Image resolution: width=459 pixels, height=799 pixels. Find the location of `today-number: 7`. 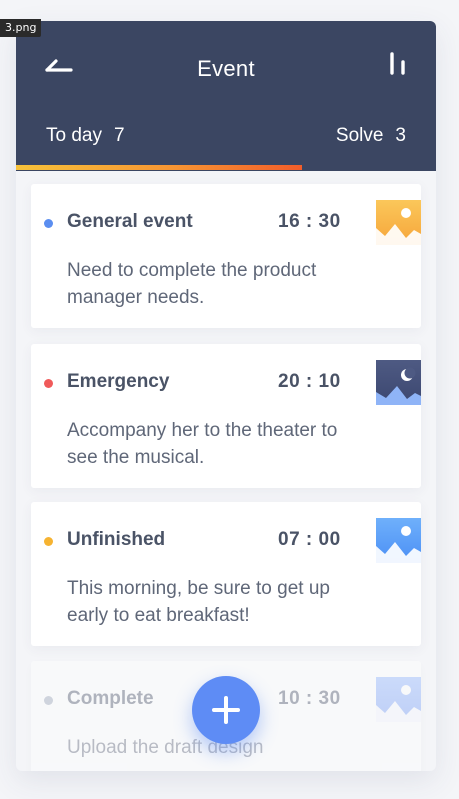

today-number: 7 is located at coordinates (119, 135).